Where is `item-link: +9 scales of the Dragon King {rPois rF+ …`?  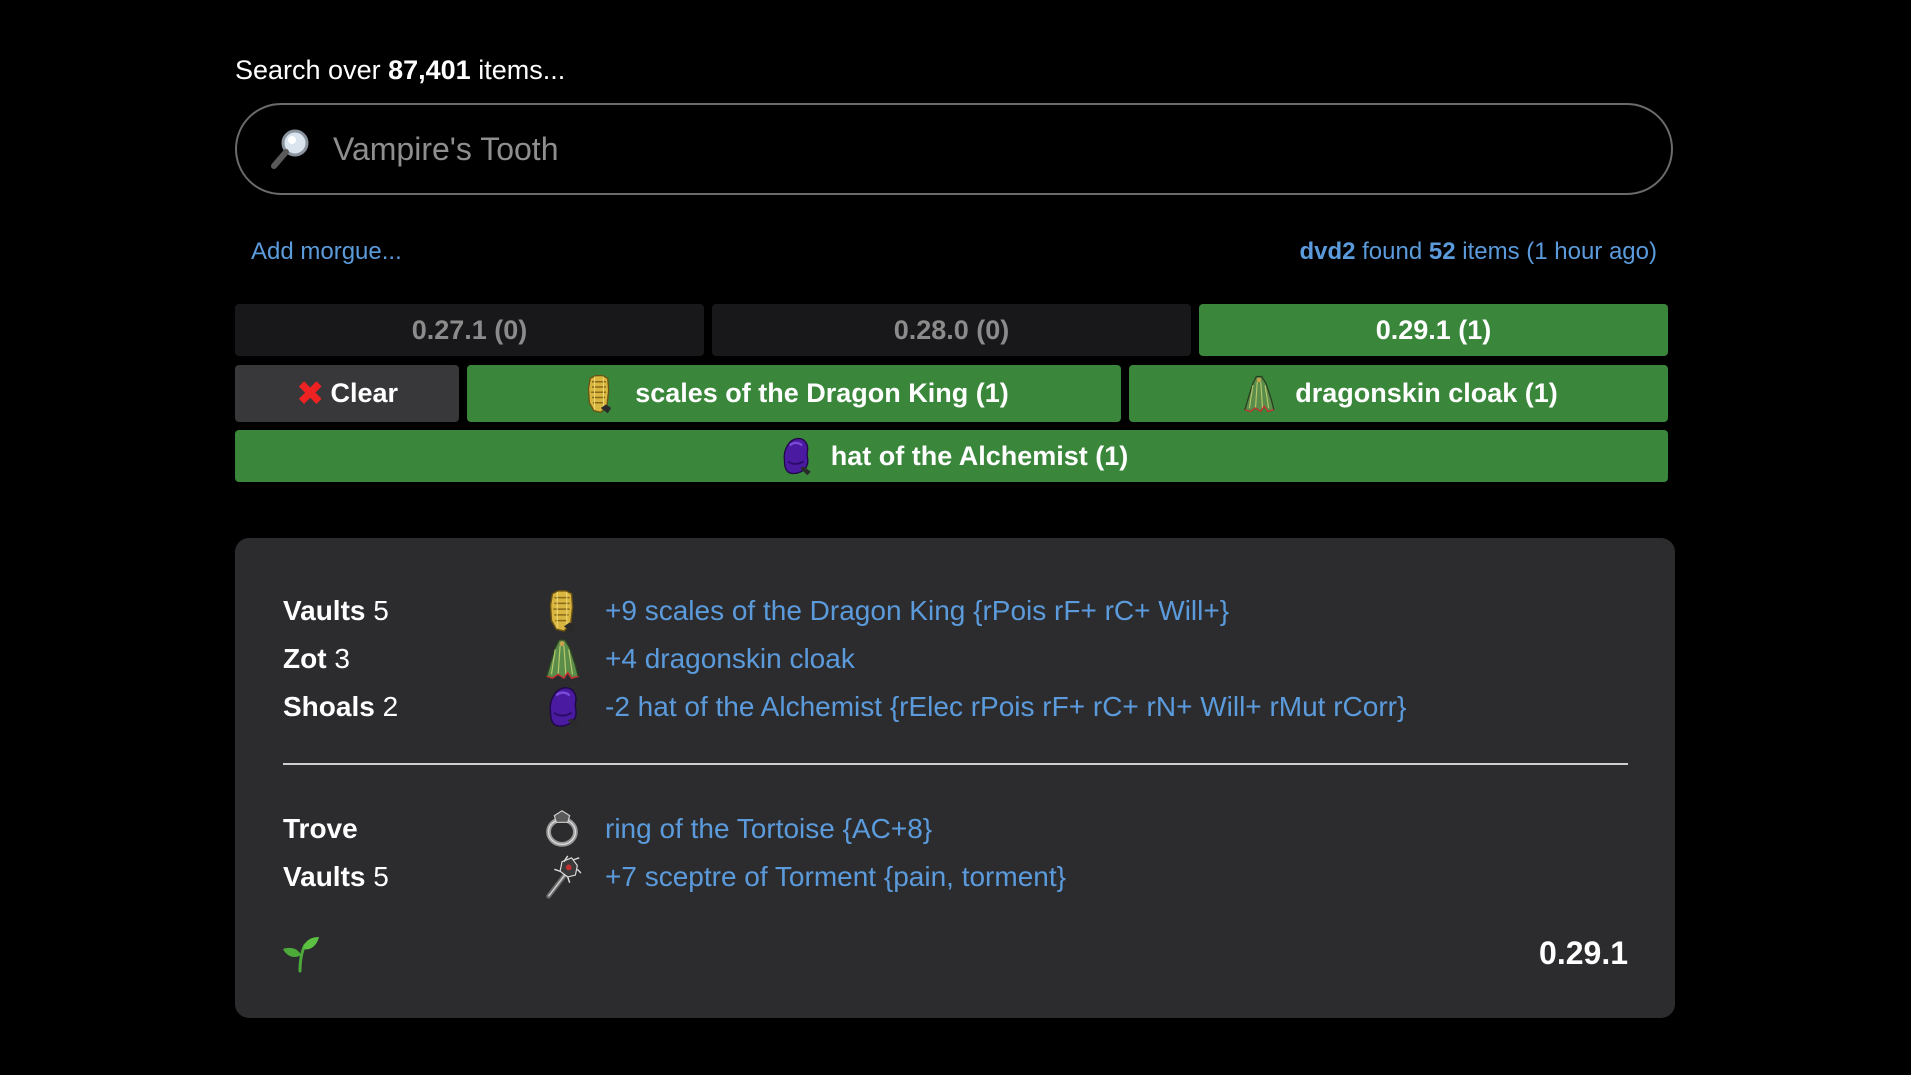 item-link: +9 scales of the Dragon King {rPois rF+ … is located at coordinates (917, 611).